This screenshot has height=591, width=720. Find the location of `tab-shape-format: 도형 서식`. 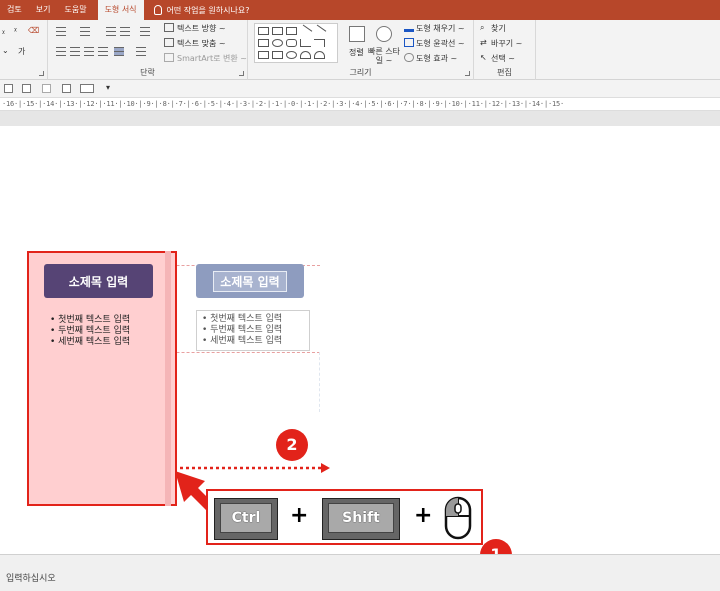

tab-shape-format: 도형 서식 is located at coordinates (120, 10).